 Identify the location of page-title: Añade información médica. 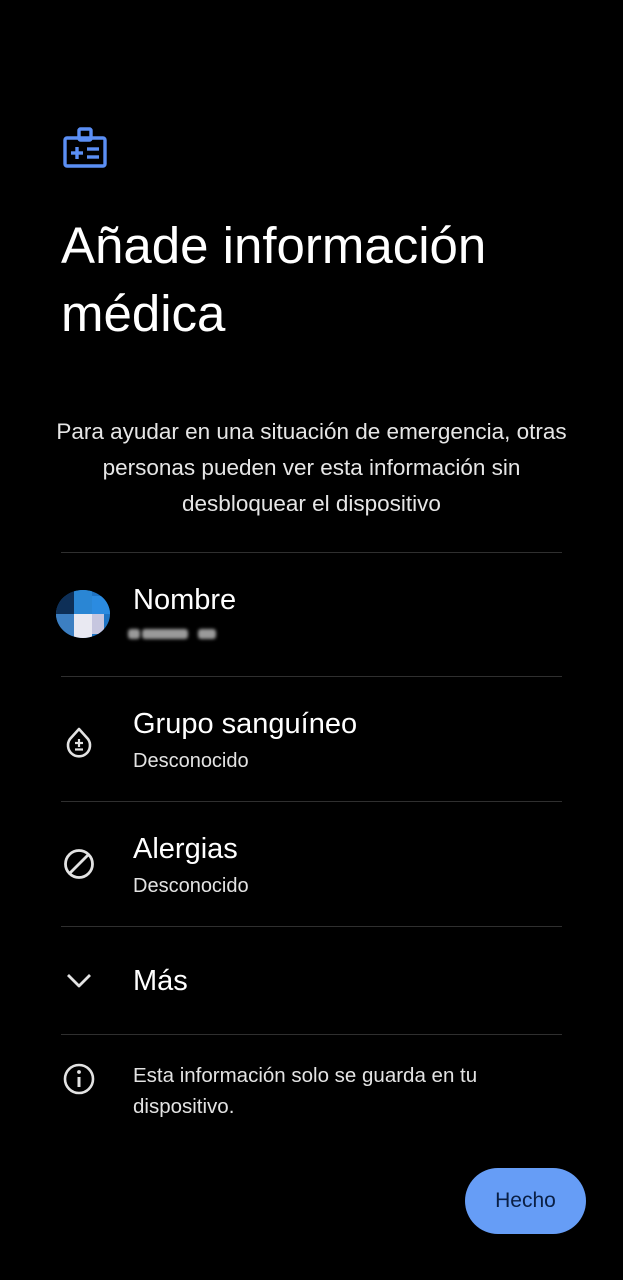
(274, 279).